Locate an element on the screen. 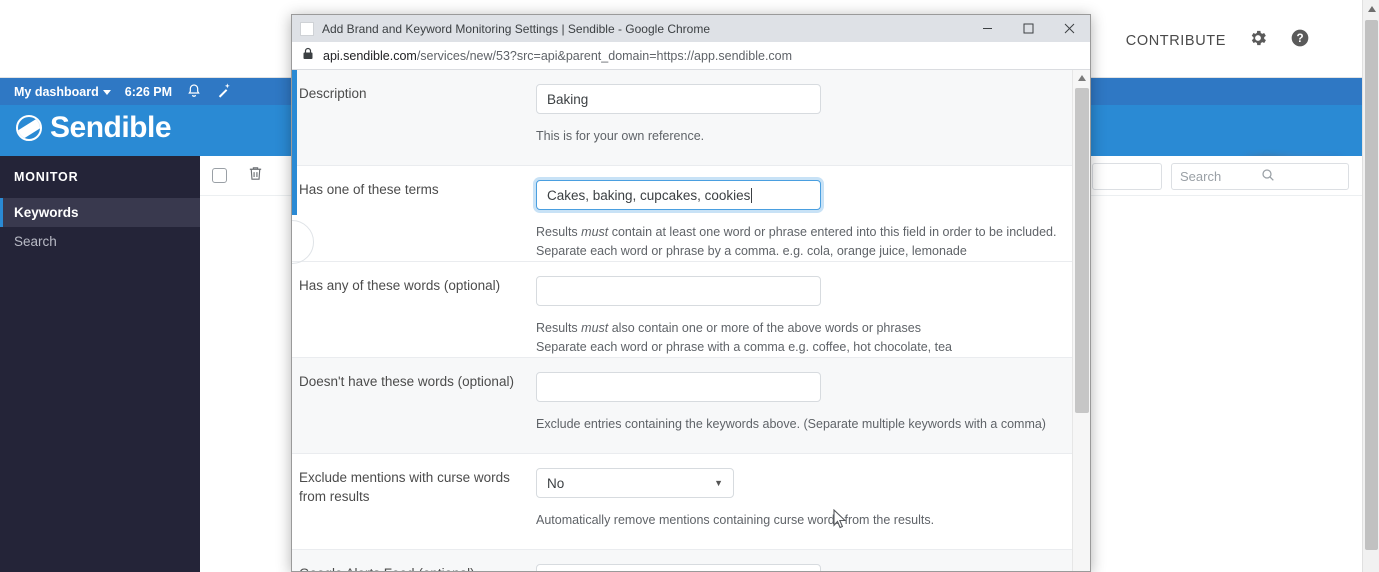 The width and height of the screenshot is (1379, 572). trash-icon is located at coordinates (255, 176).